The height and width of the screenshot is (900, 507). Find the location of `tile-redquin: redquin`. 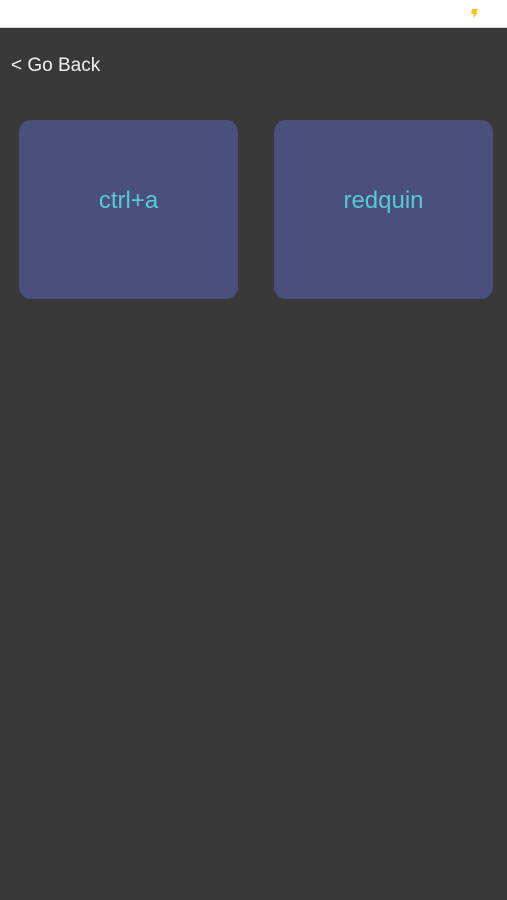

tile-redquin: redquin is located at coordinates (383, 209).